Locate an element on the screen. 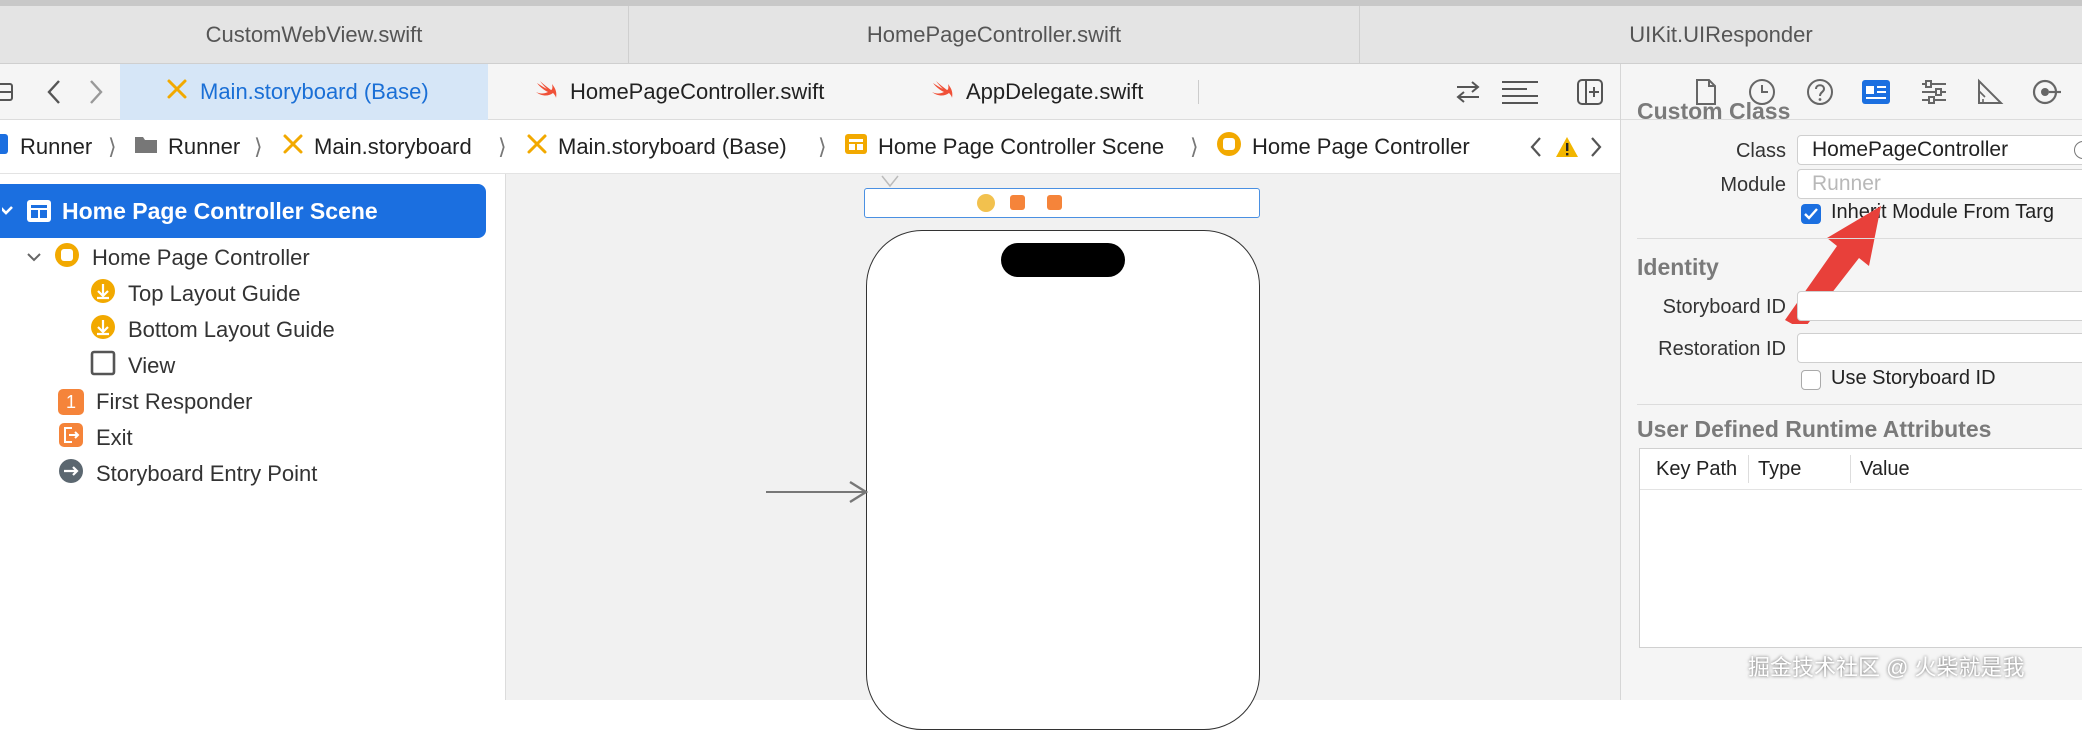 This screenshot has height=730, width=2082. column-type: Type is located at coordinates (1779, 469).